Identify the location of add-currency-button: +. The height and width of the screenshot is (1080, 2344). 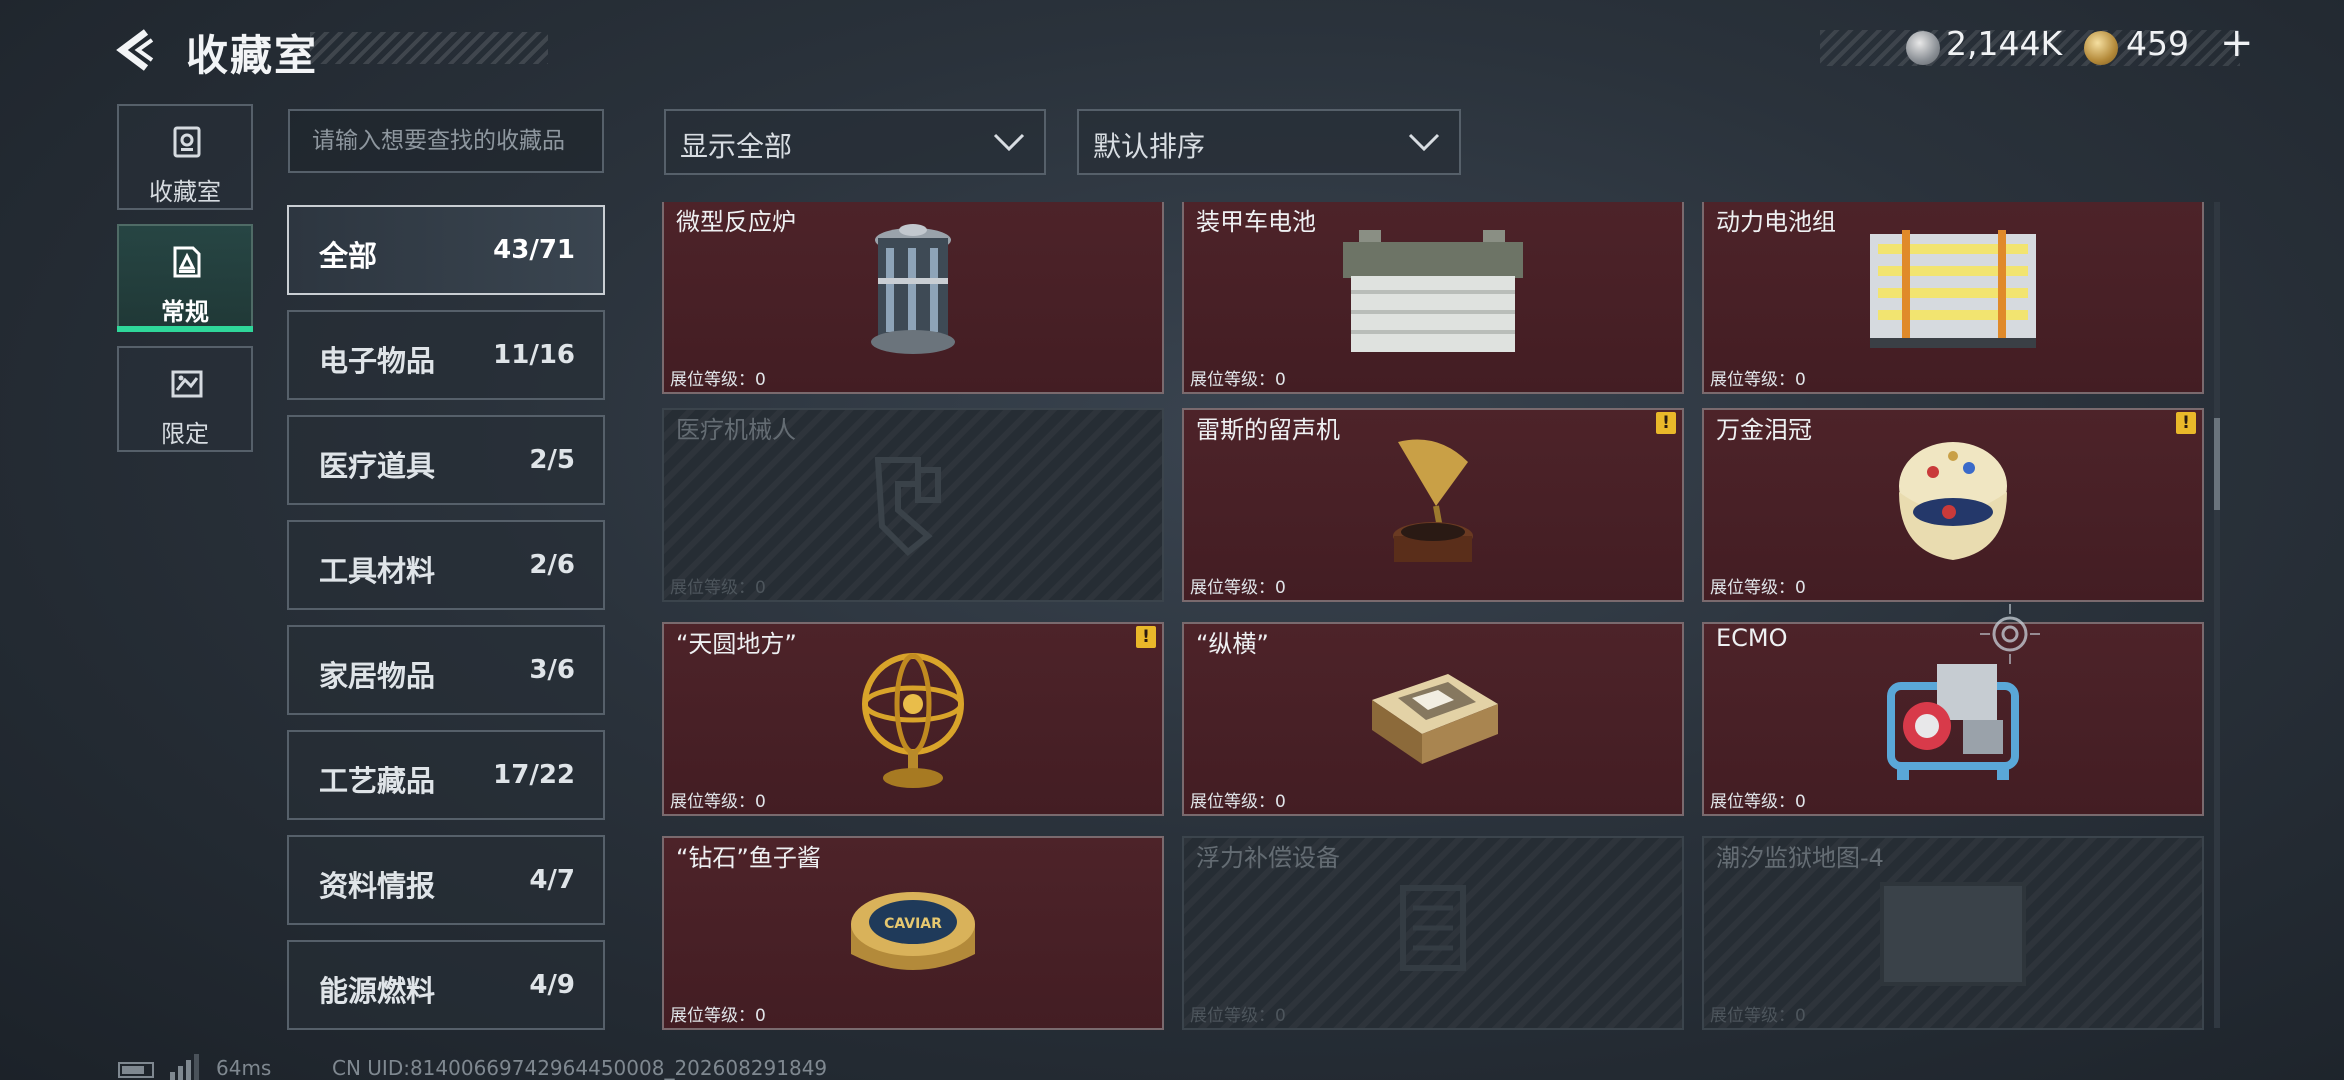
(2237, 43).